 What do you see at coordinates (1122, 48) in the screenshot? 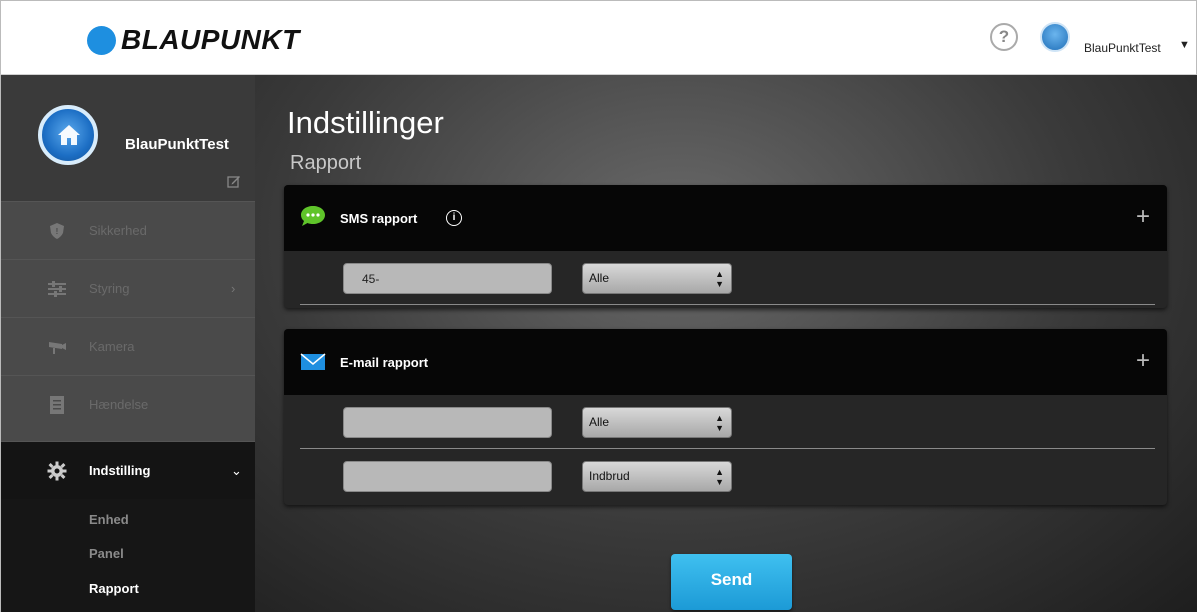
I see `user-menu-name: BlauPunktTest` at bounding box center [1122, 48].